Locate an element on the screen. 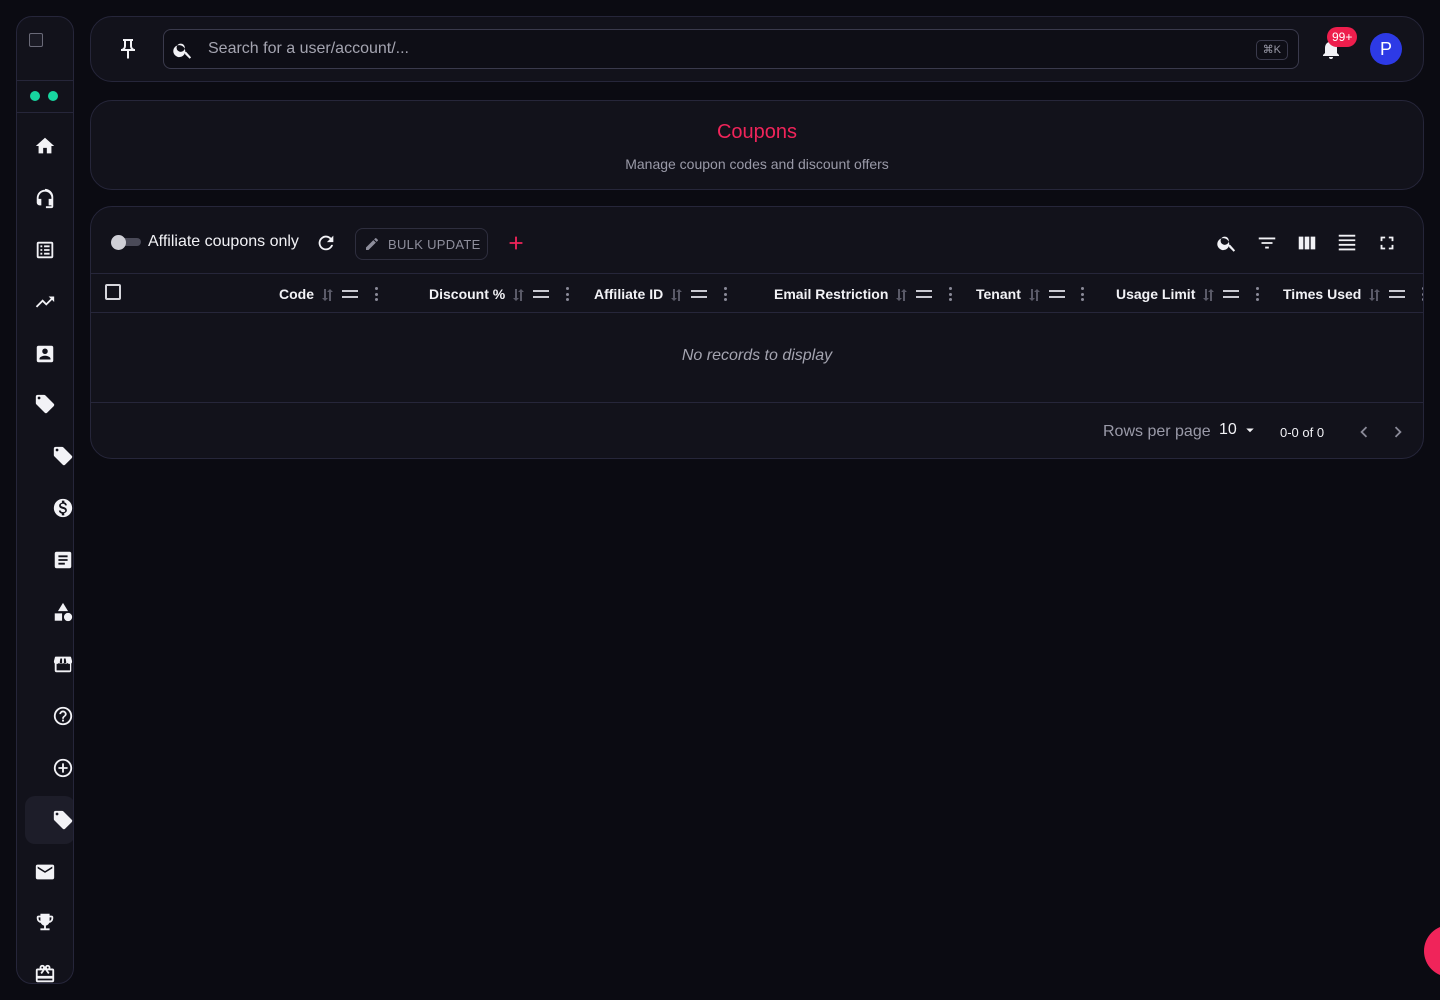 The height and width of the screenshot is (1000, 1440). sidebar-item-gifts is located at coordinates (45, 971).